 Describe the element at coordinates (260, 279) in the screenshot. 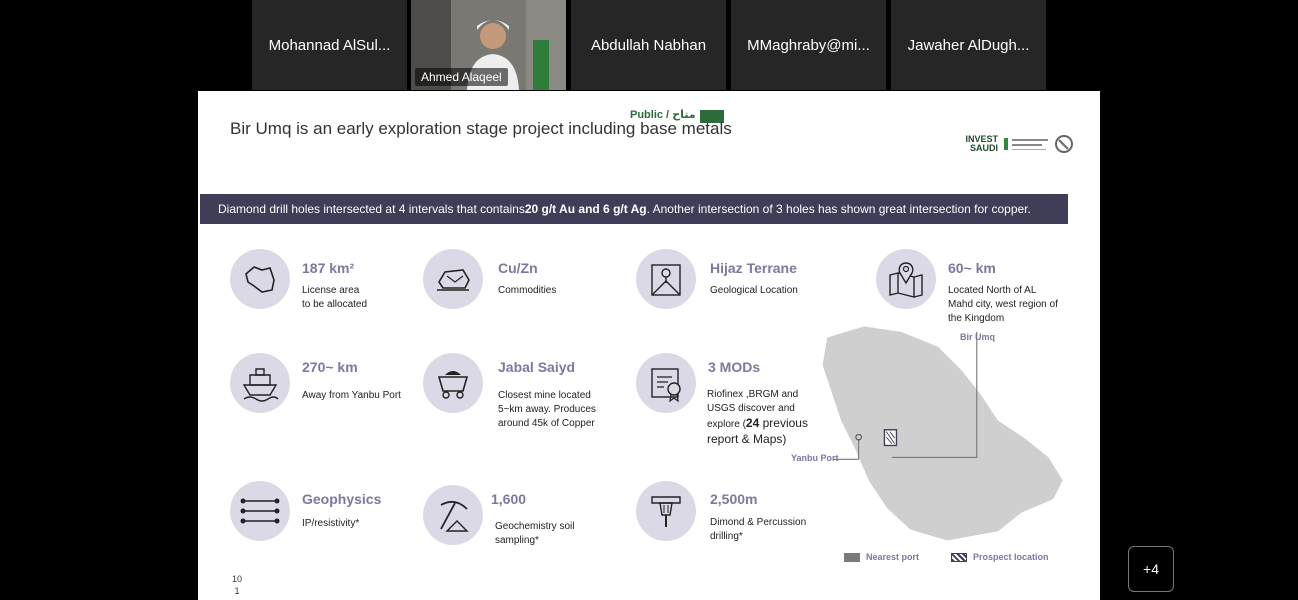

I see `saudi-map-icon` at that location.